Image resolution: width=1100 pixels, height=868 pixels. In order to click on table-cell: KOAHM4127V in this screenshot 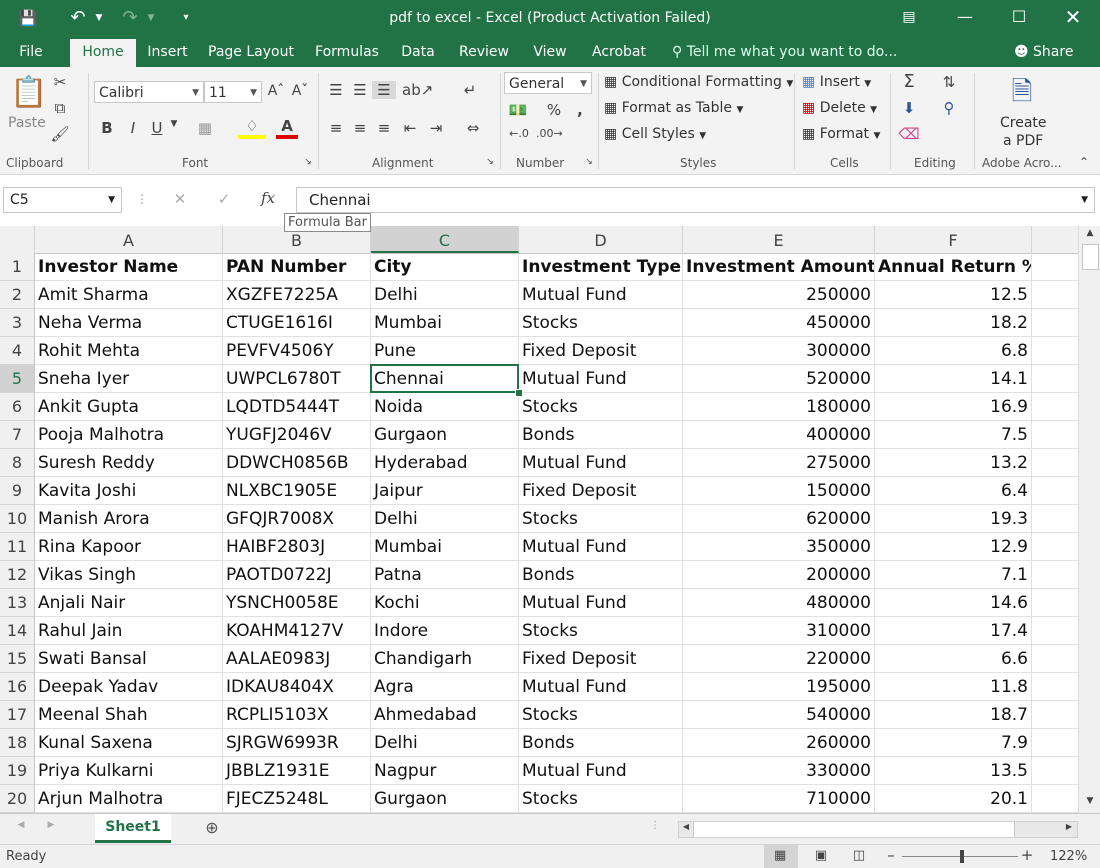, I will do `click(297, 631)`.